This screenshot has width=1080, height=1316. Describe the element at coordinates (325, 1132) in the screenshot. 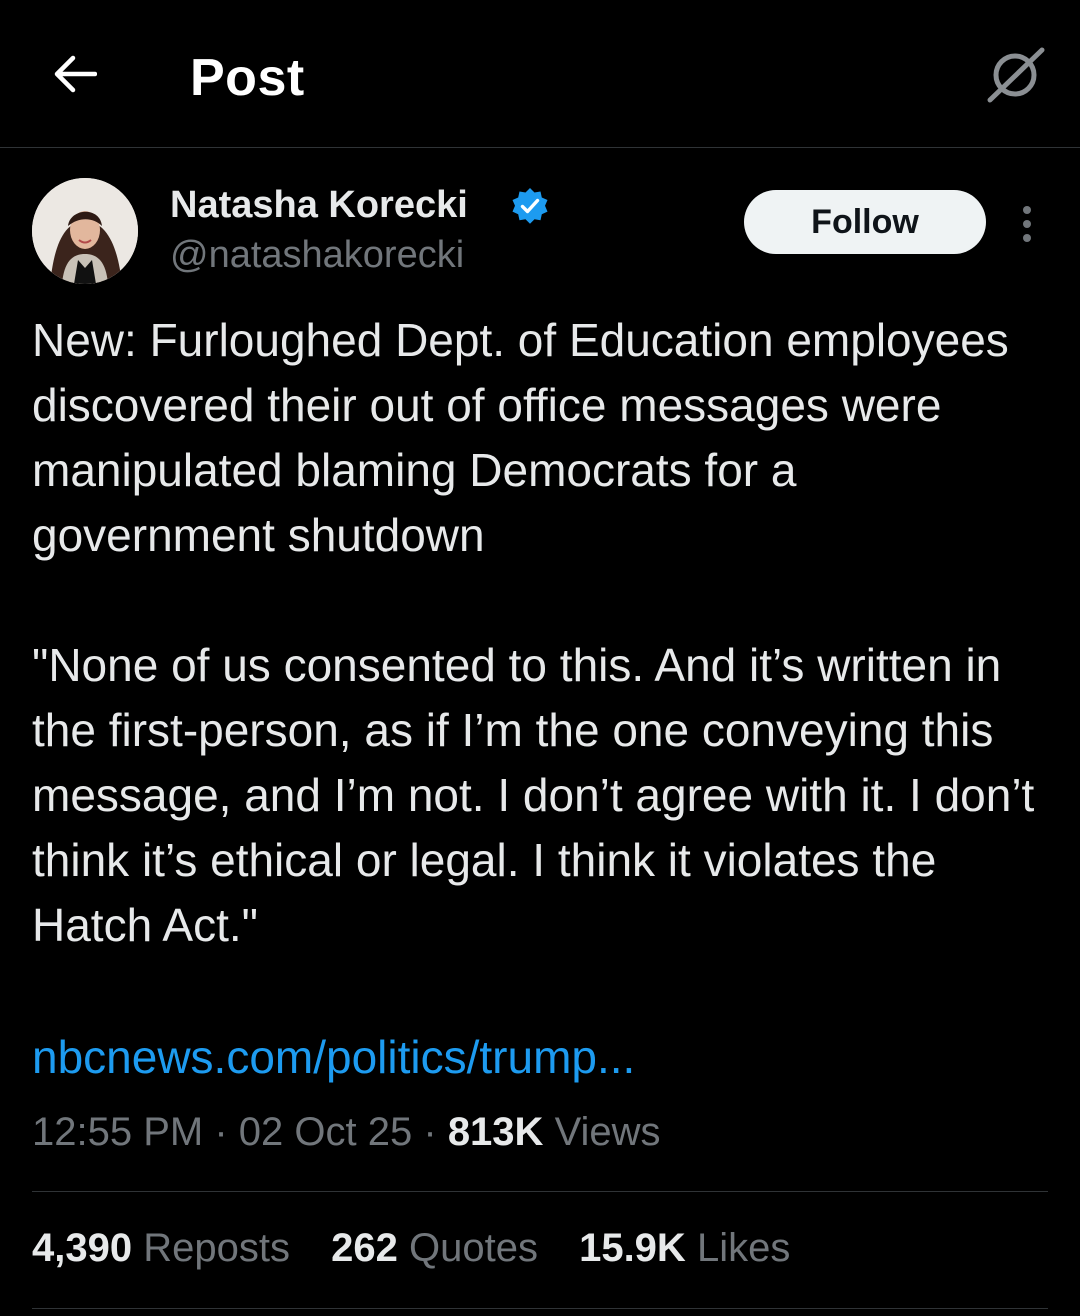

I see `post-date: 02 Oct 25` at that location.